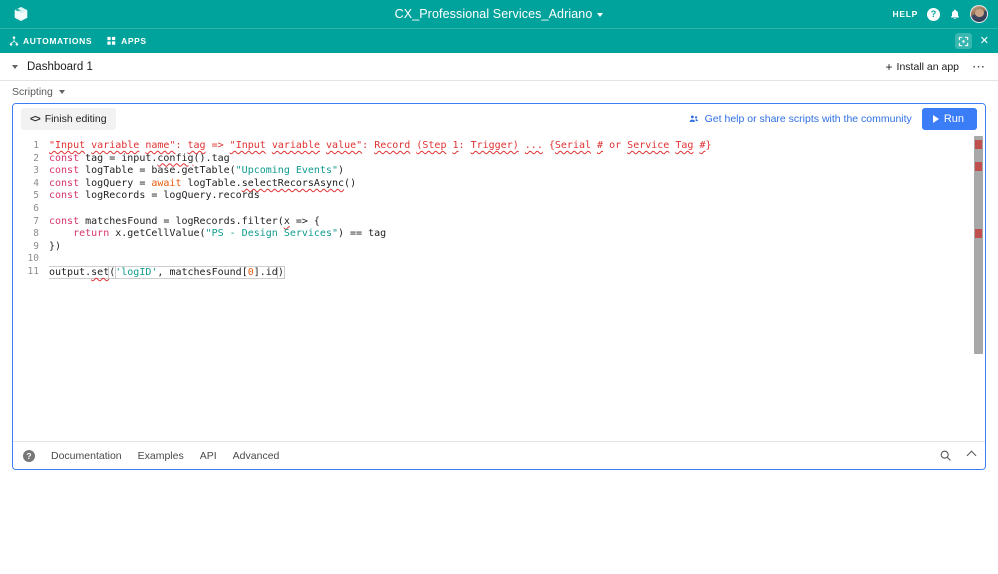 The image size is (998, 574). Describe the element at coordinates (134, 41) in the screenshot. I see `nav-label-apps: APPS` at that location.